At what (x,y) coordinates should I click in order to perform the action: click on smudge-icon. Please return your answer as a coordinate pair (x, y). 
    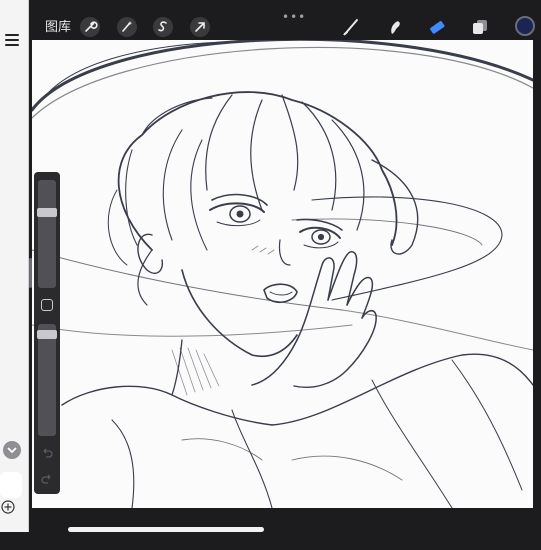
    Looking at the image, I should click on (395, 27).